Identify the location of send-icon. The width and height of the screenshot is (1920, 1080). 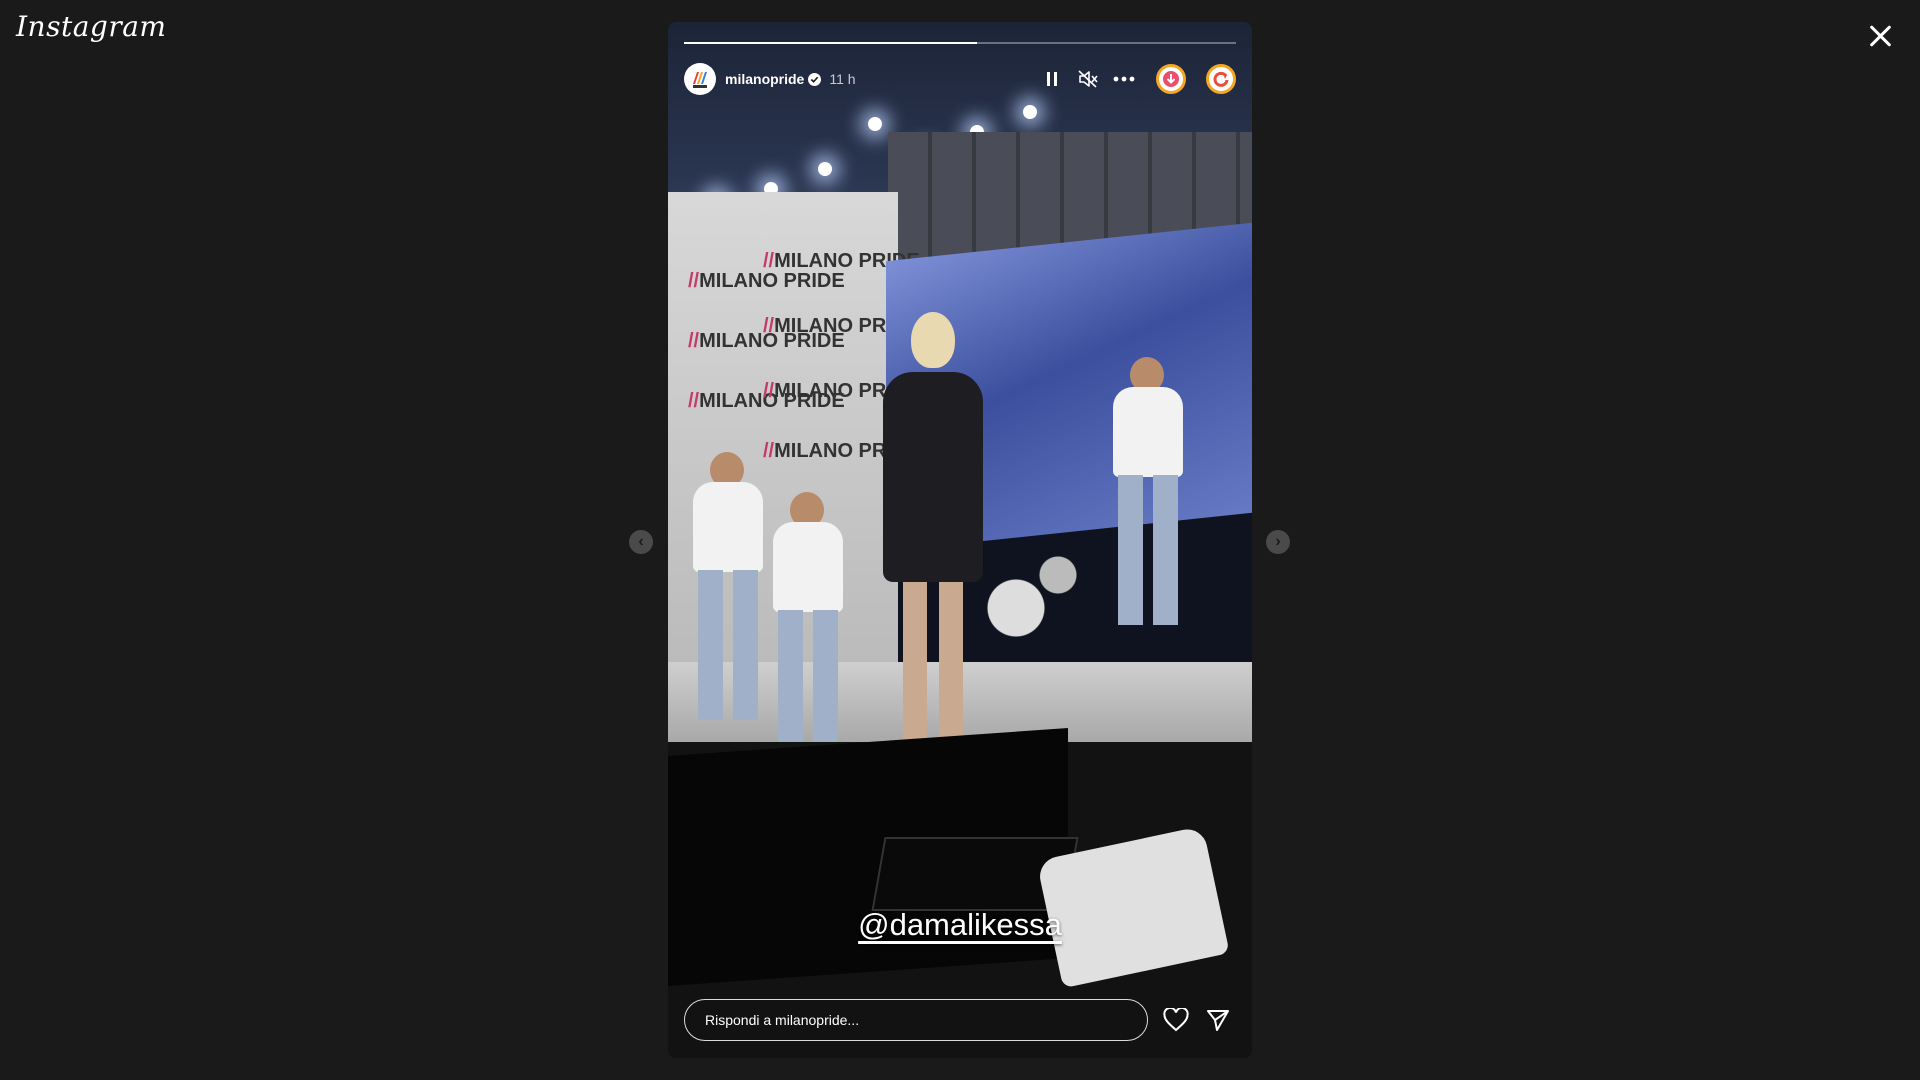
(1218, 1020).